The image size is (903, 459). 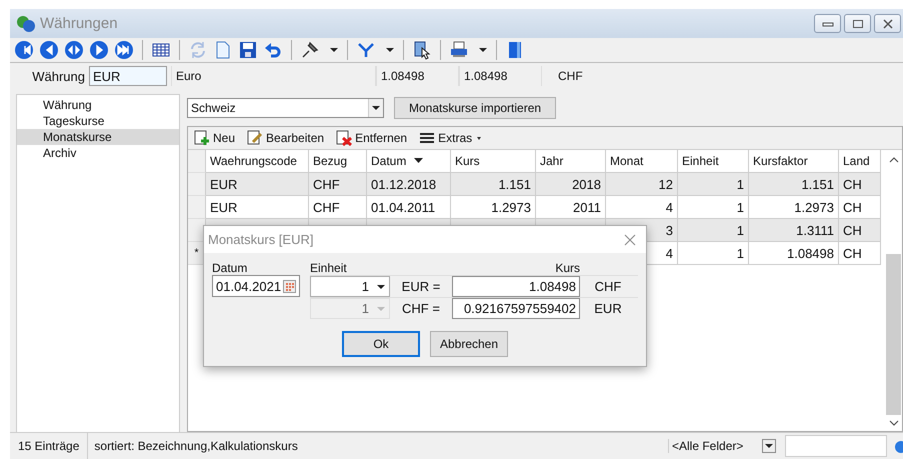 What do you see at coordinates (255, 138) in the screenshot?
I see `edit-document-icon` at bounding box center [255, 138].